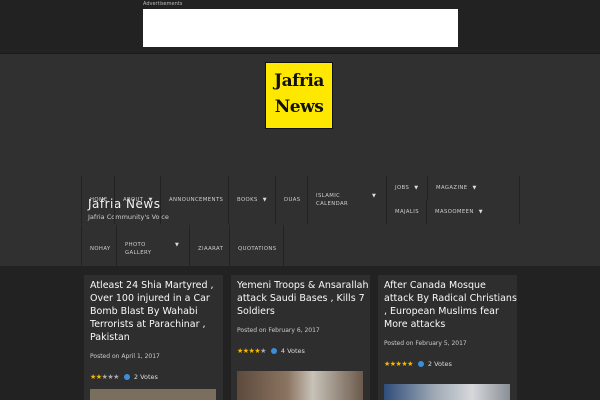  What do you see at coordinates (402, 188) in the screenshot?
I see `nav-label: JOBS` at bounding box center [402, 188].